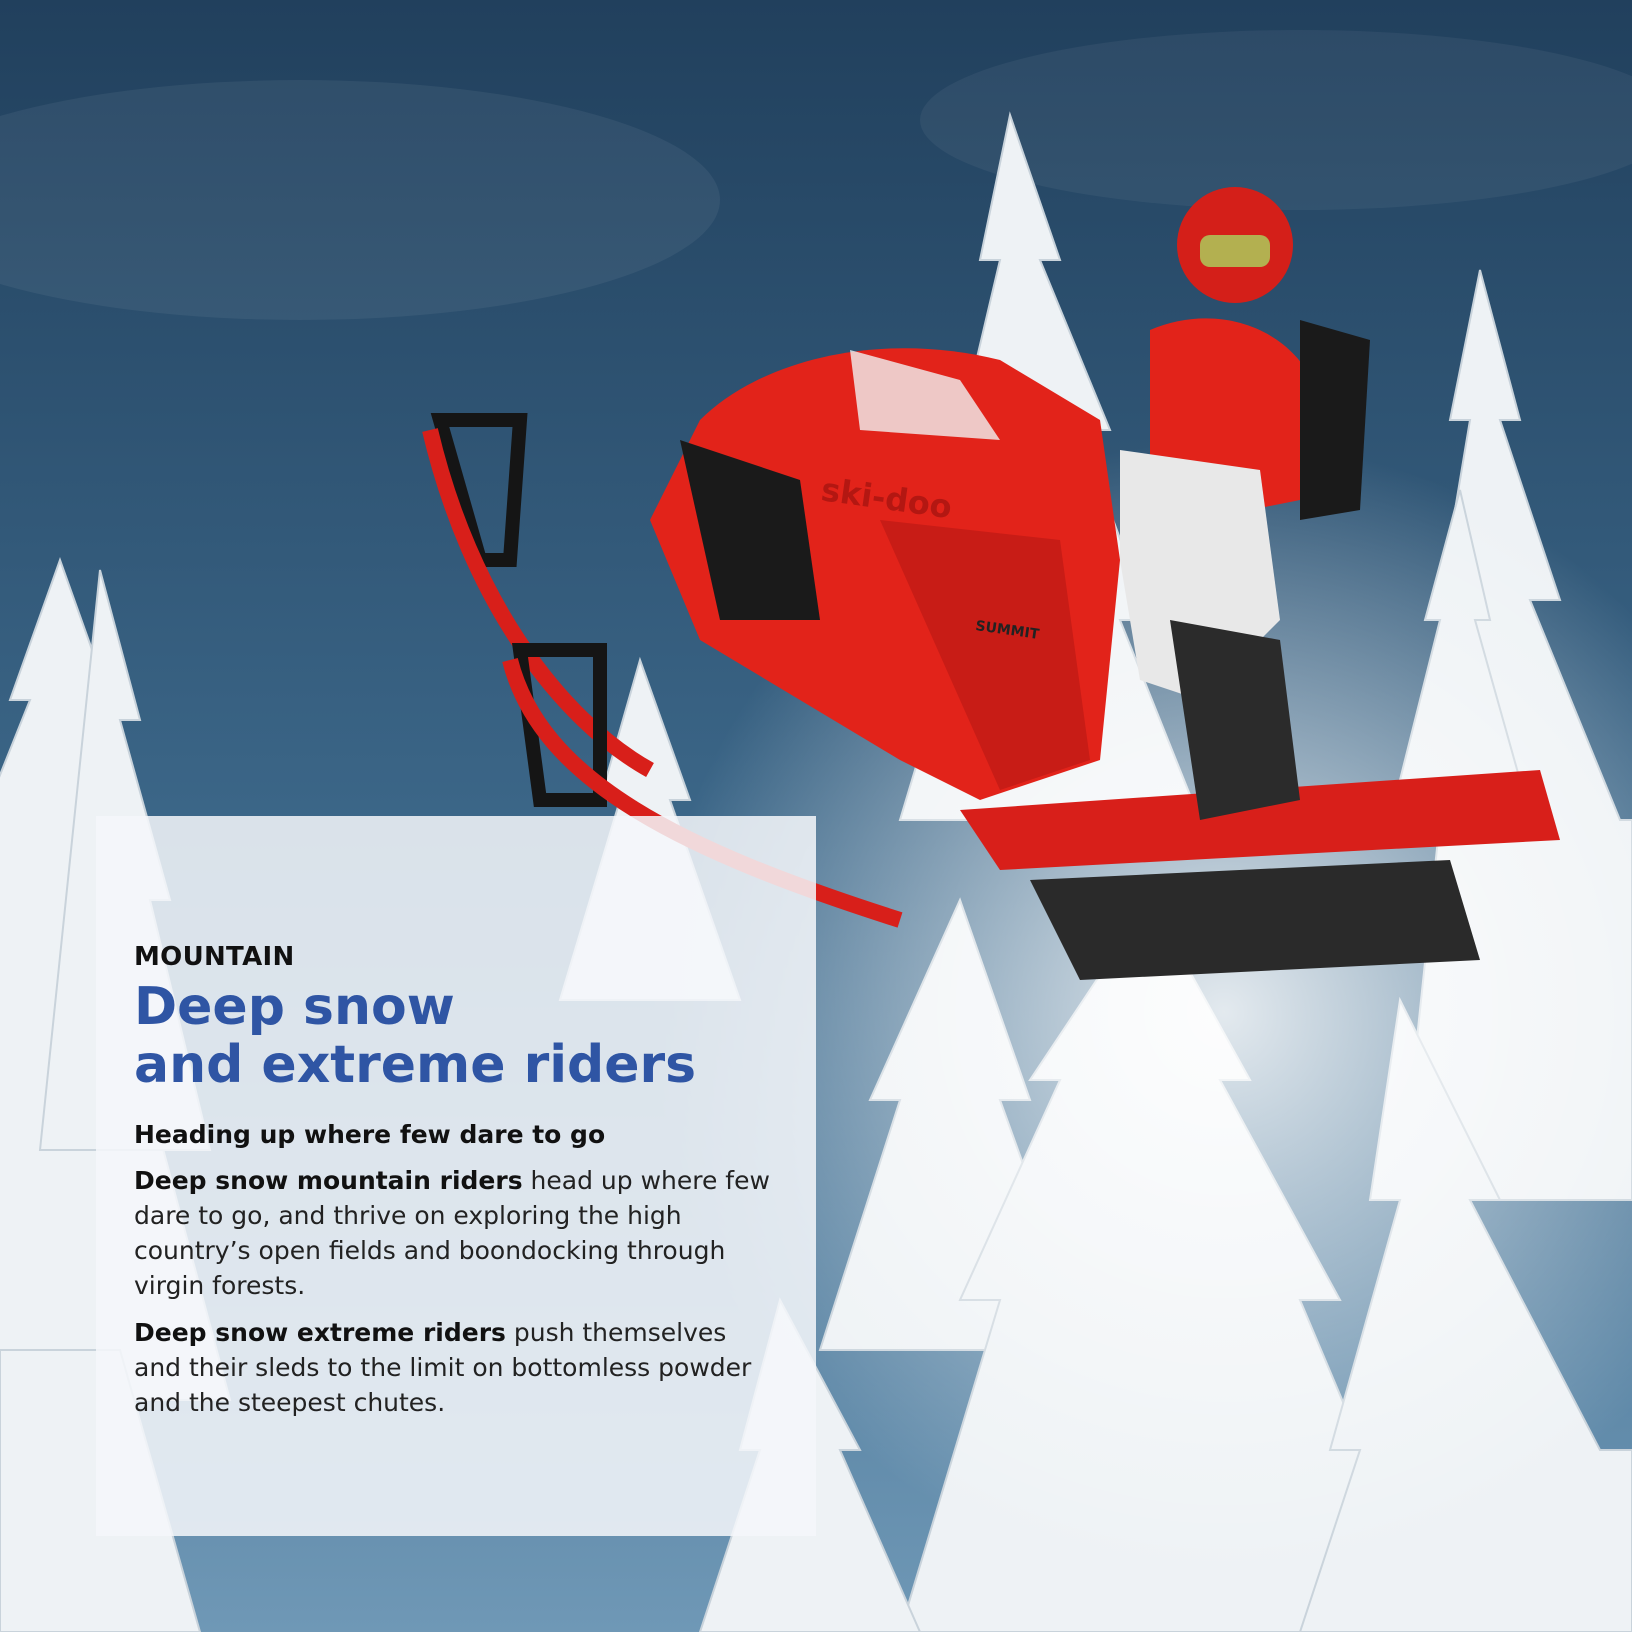 The width and height of the screenshot is (1632, 1632). What do you see at coordinates (370, 1134) in the screenshot?
I see `subheading: Heading up where few dare to go` at bounding box center [370, 1134].